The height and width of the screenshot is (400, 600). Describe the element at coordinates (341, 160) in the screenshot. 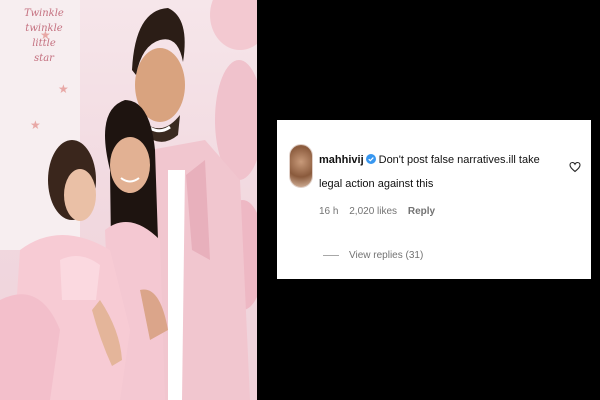

I see `comment-username: mahhivij` at that location.